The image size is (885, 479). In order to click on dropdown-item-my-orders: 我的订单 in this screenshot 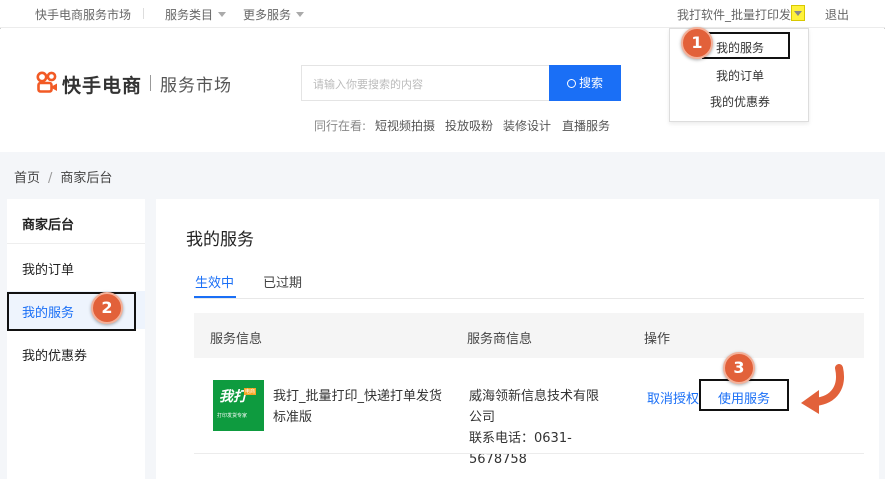, I will do `click(740, 75)`.